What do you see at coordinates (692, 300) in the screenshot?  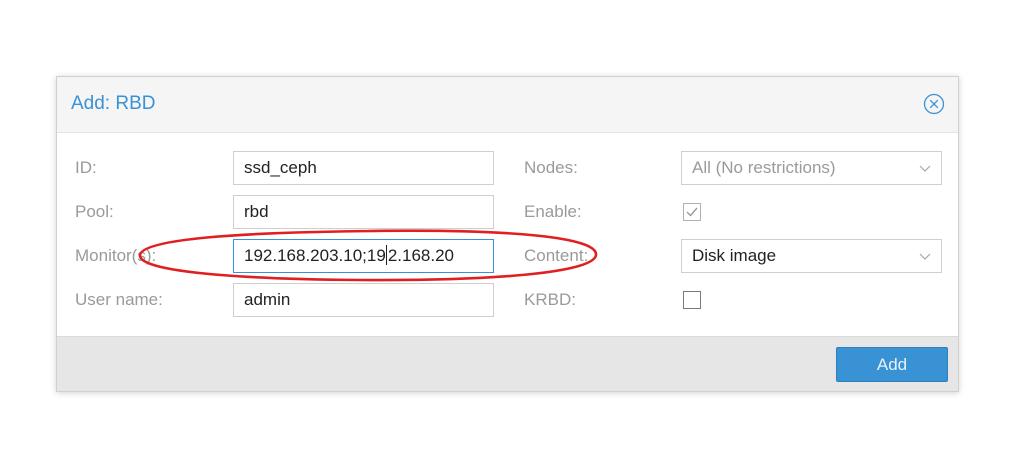 I see `krbd-checkbox` at bounding box center [692, 300].